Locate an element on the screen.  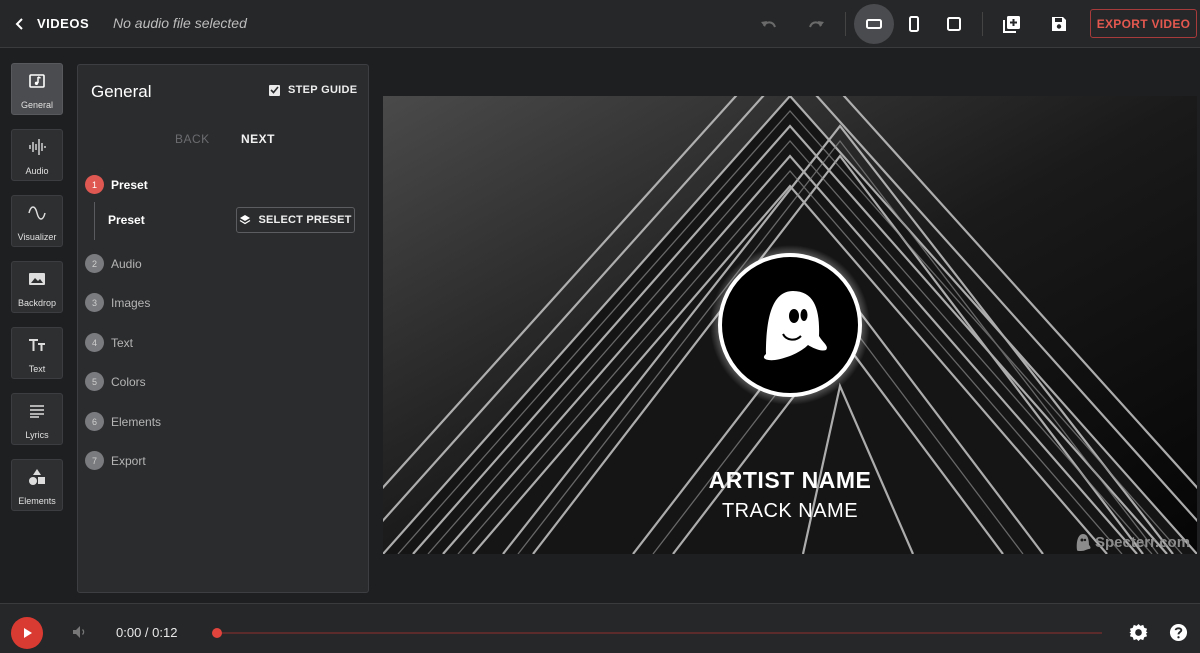
step-number: 6 is located at coordinates (94, 421).